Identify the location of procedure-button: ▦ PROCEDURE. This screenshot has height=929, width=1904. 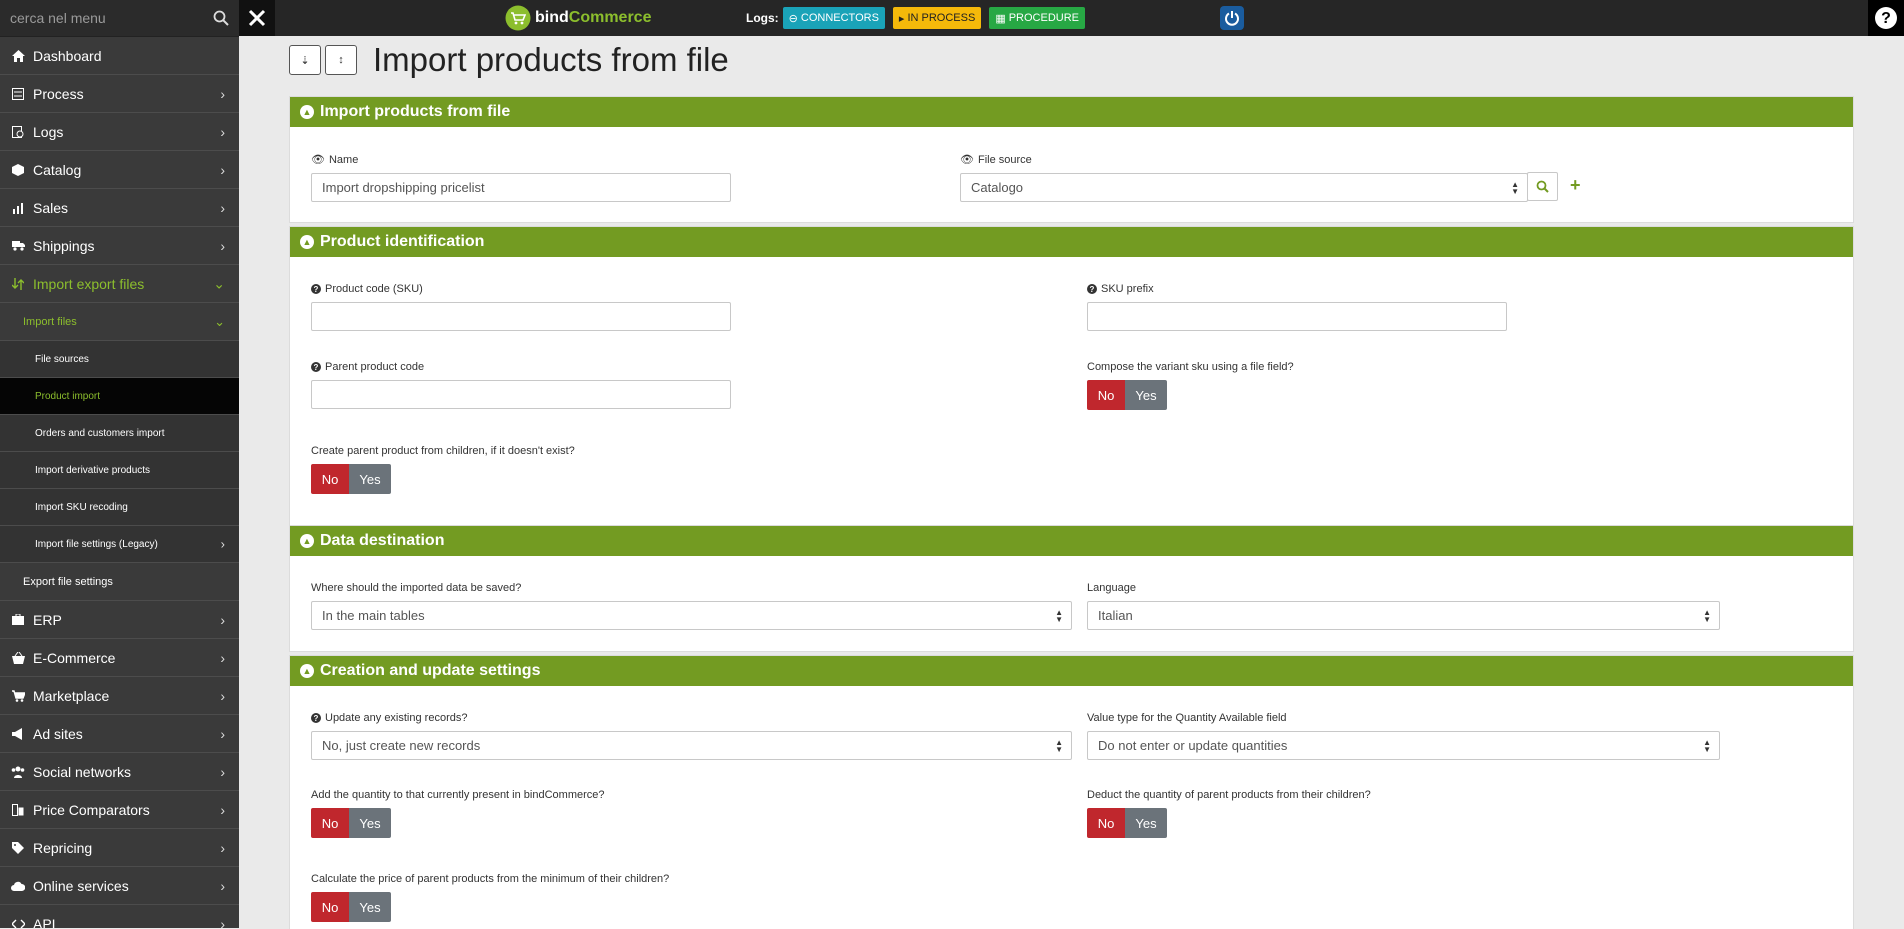
(1037, 18).